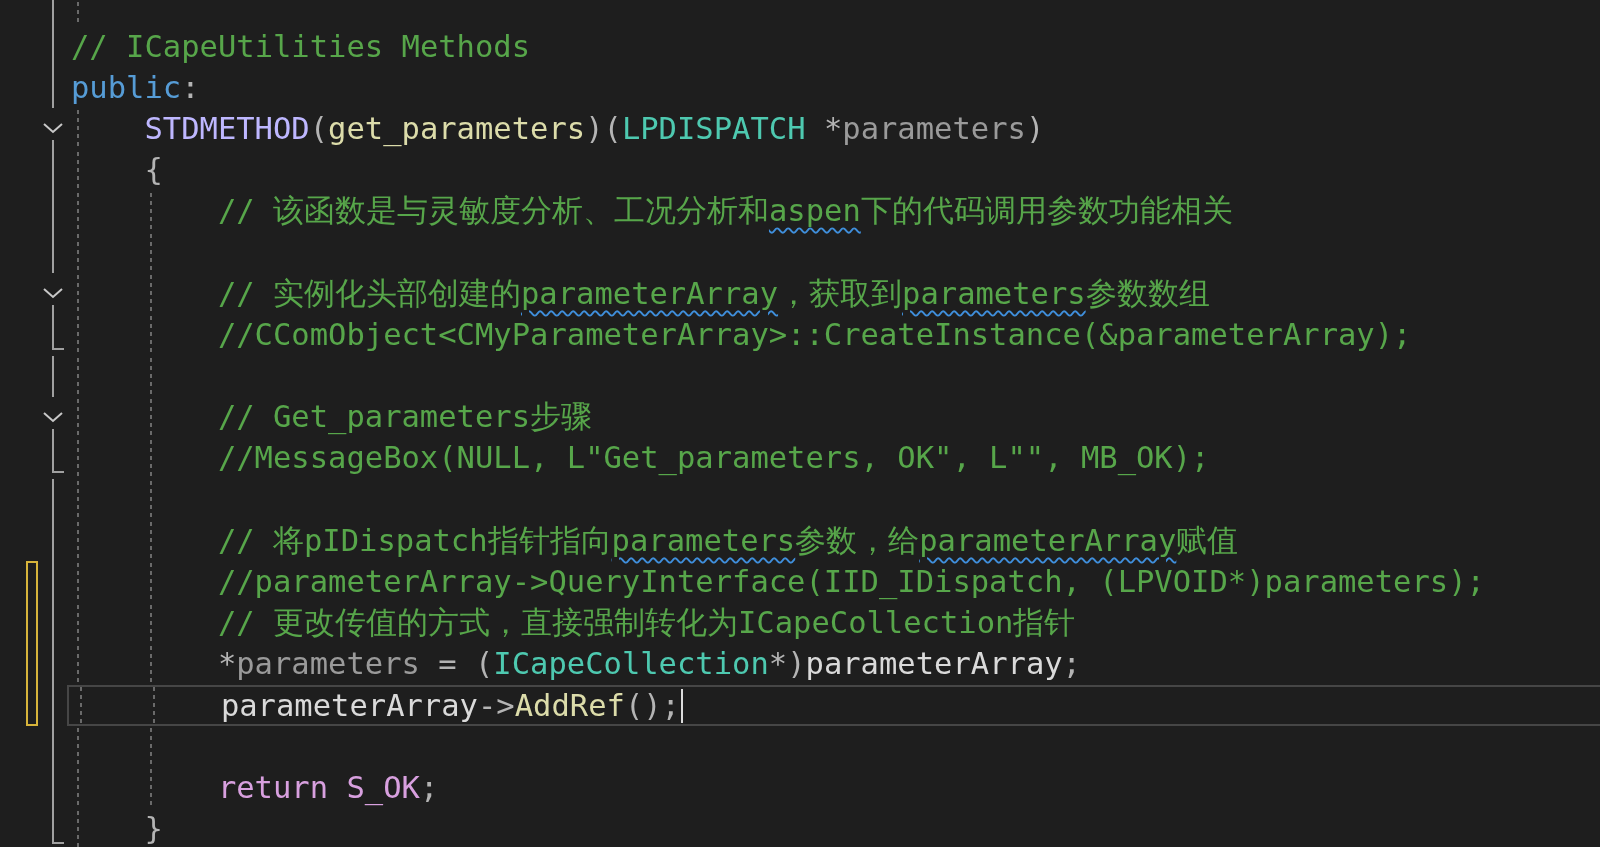 The width and height of the screenshot is (1600, 847). What do you see at coordinates (681, 705) in the screenshot?
I see `text-cursor` at bounding box center [681, 705].